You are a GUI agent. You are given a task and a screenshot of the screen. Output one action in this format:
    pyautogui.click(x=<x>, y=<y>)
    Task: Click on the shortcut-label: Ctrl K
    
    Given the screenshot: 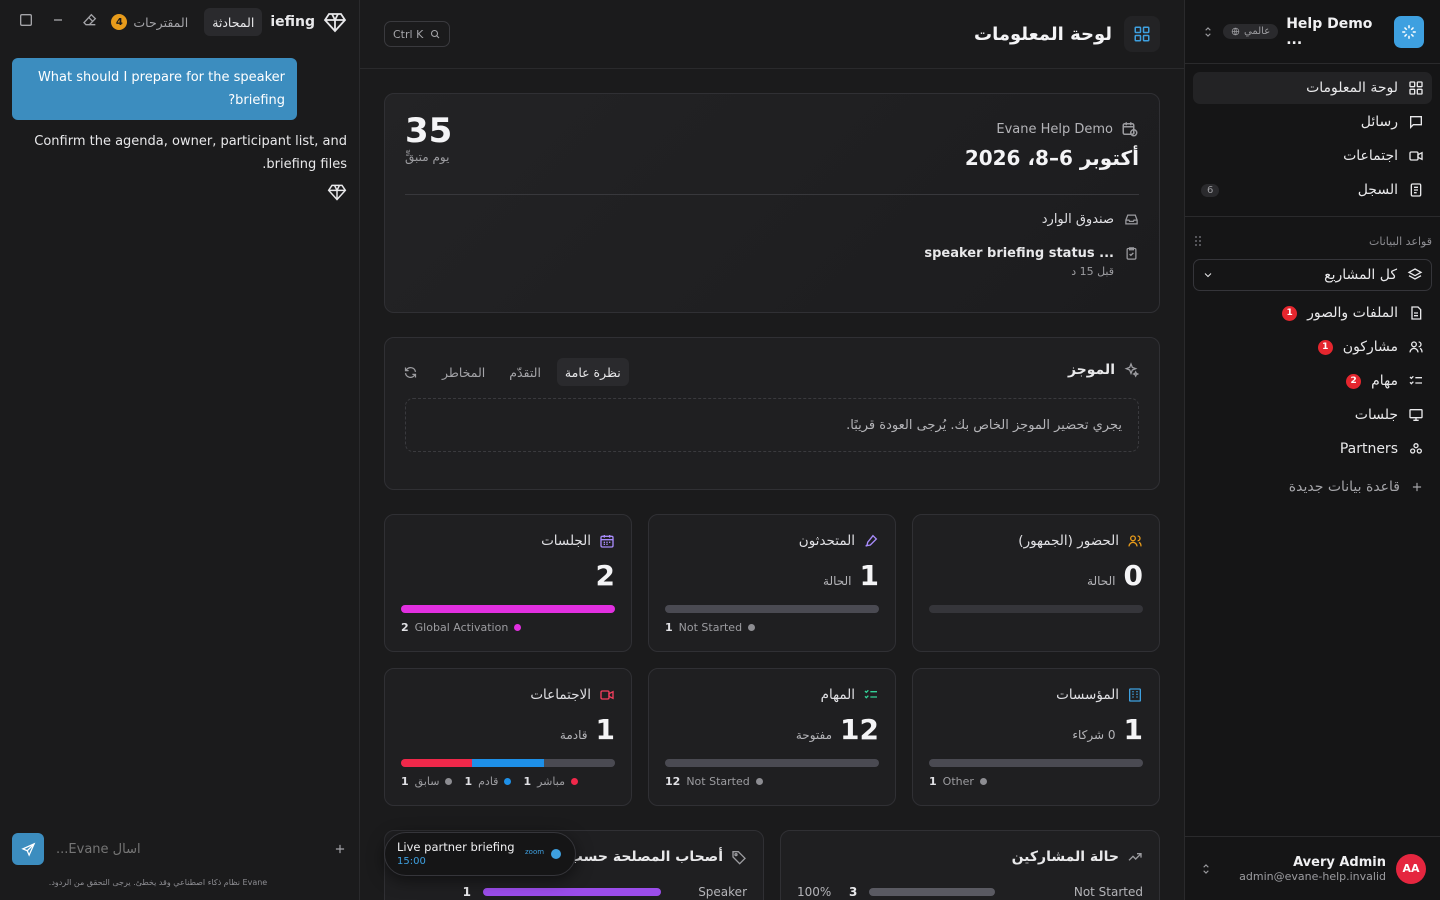 What is the action you would take?
    pyautogui.click(x=408, y=34)
    